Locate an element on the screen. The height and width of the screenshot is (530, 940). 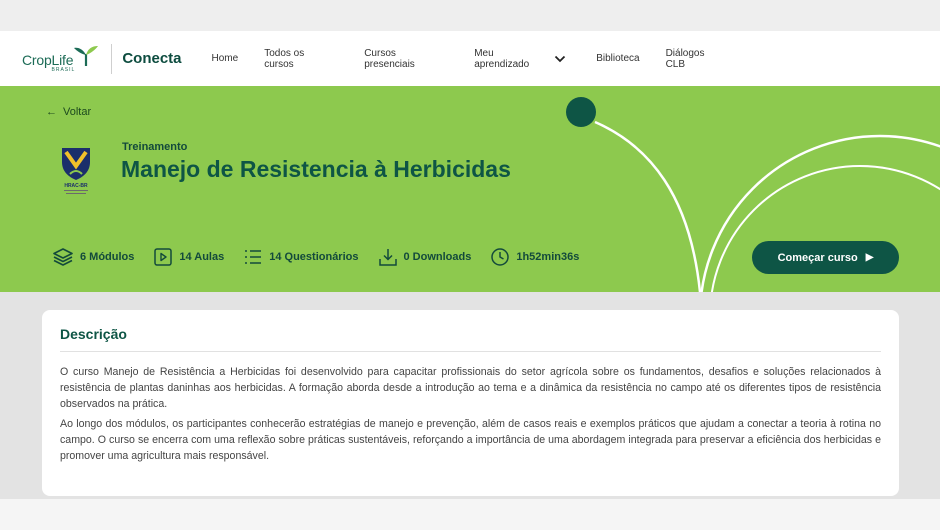
stat-lessons: 14 Aulas is located at coordinates (189, 257).